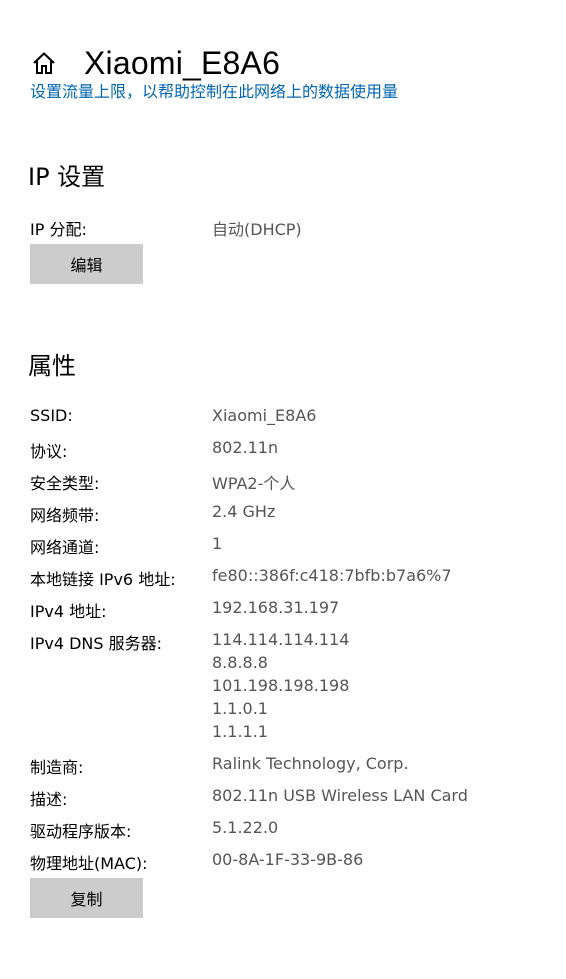  What do you see at coordinates (257, 229) in the screenshot?
I see `ip-assignment-value: 自动(DHCP)` at bounding box center [257, 229].